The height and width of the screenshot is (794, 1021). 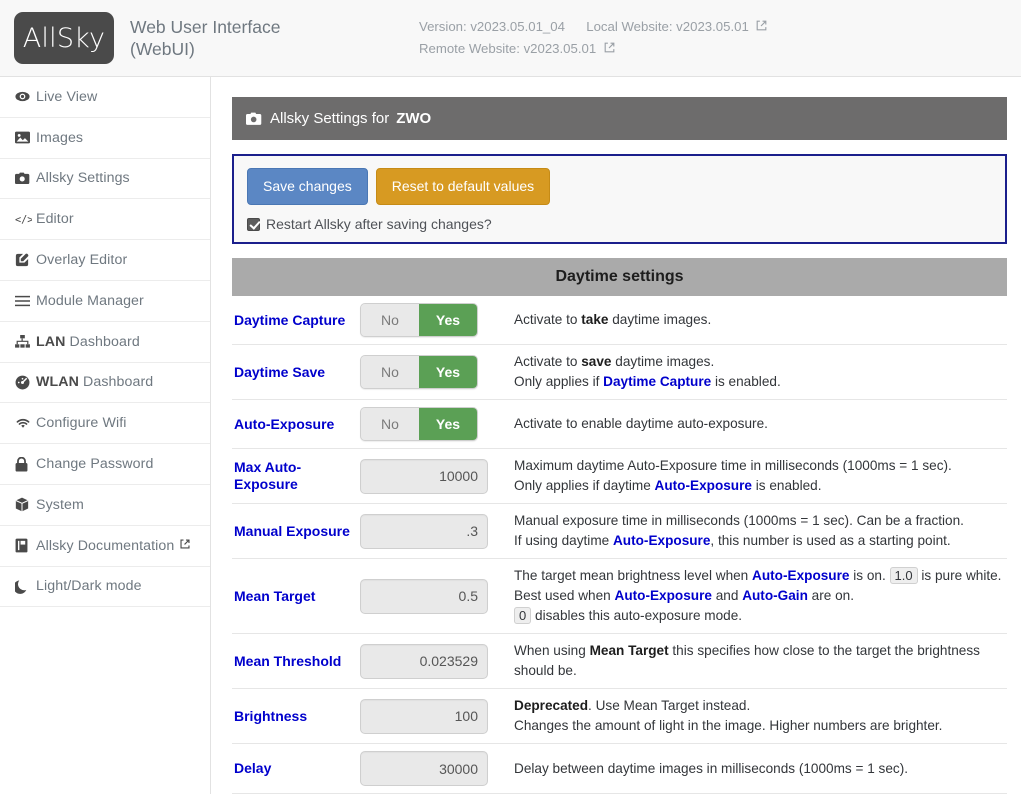 What do you see at coordinates (60, 137) in the screenshot?
I see `sidebar-item-label: Images` at bounding box center [60, 137].